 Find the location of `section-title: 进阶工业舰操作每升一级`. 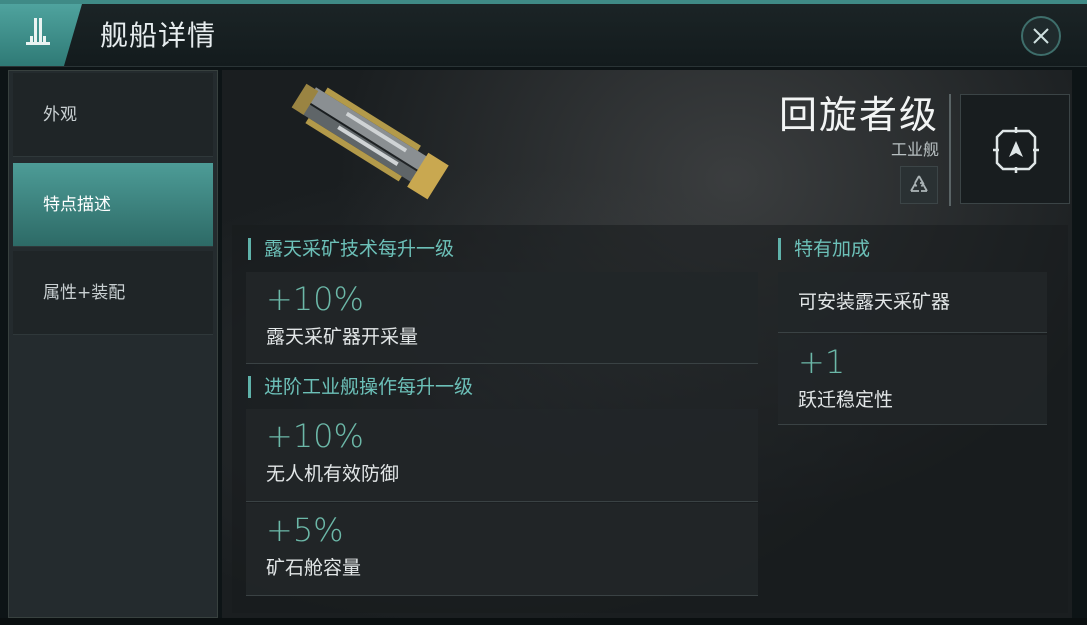

section-title: 进阶工业舰操作每升一级 is located at coordinates (360, 387).